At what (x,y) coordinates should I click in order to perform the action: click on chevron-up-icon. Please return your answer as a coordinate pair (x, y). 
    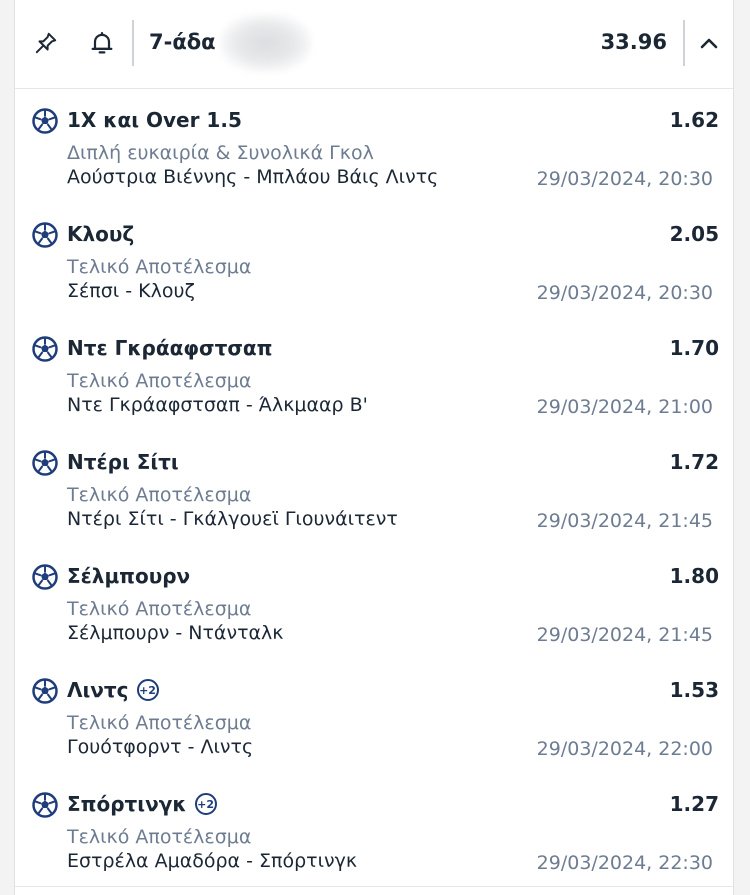
    Looking at the image, I should click on (709, 44).